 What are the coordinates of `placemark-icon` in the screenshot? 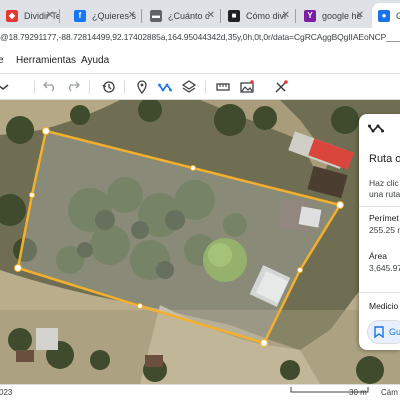 It's located at (142, 87).